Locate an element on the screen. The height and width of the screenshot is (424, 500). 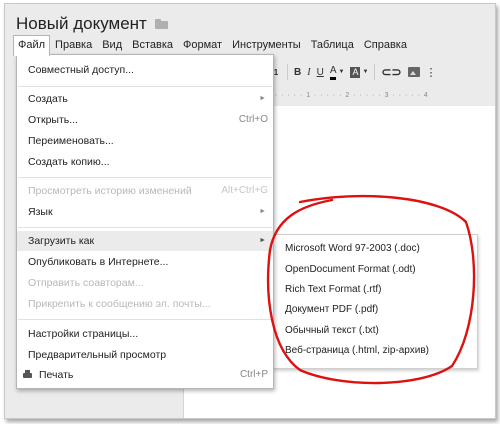
title-row: Новый документ is located at coordinates (92, 24).